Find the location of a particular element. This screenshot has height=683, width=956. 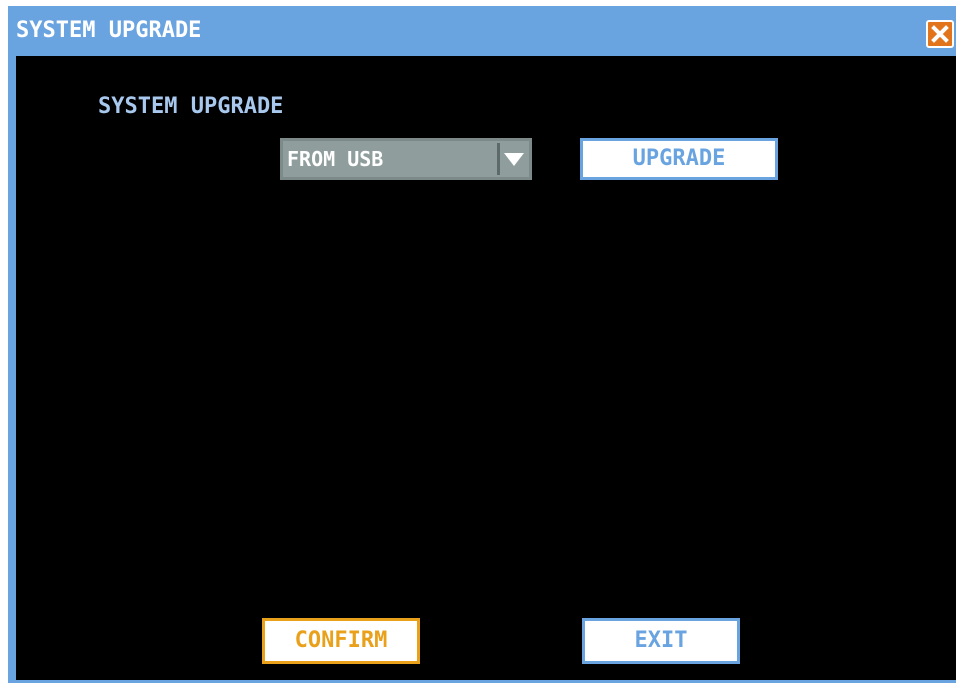

close-x-icon is located at coordinates (940, 34).